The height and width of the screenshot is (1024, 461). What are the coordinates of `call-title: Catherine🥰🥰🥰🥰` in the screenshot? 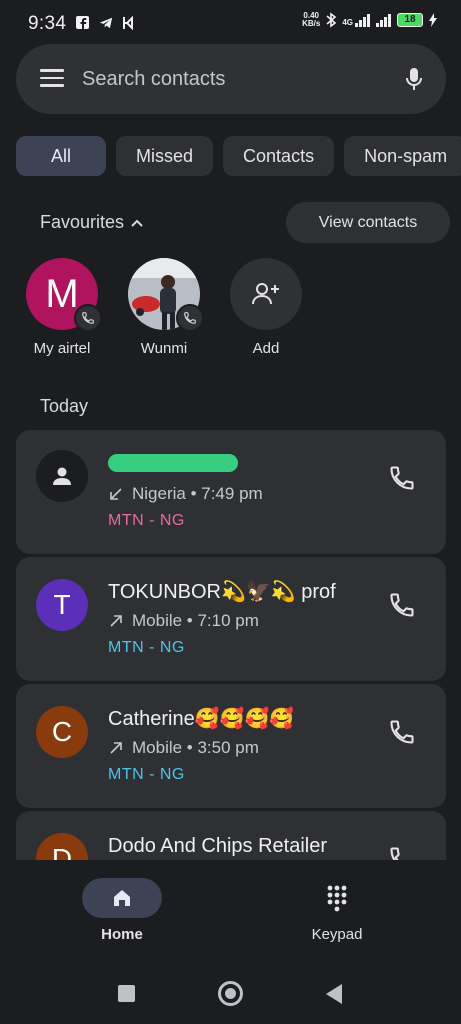 It's located at (201, 719).